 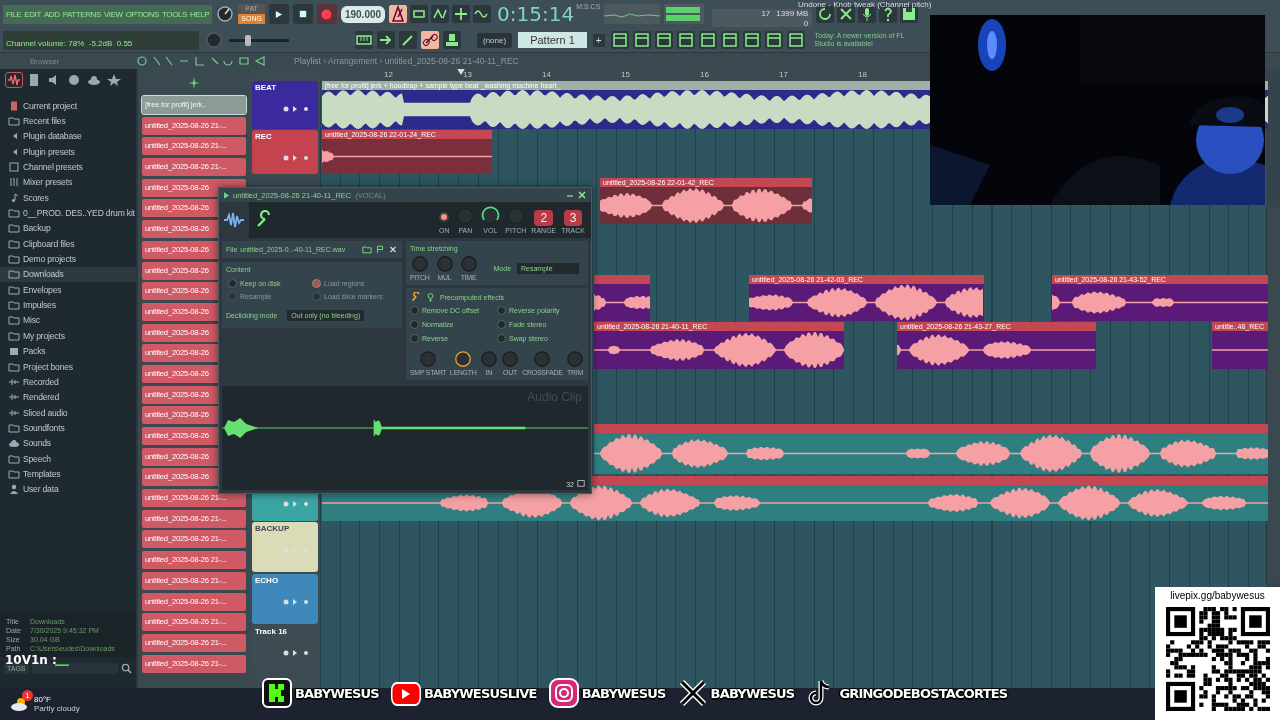 What do you see at coordinates (598, 40) in the screenshot?
I see `add-pattern-button: +` at bounding box center [598, 40].